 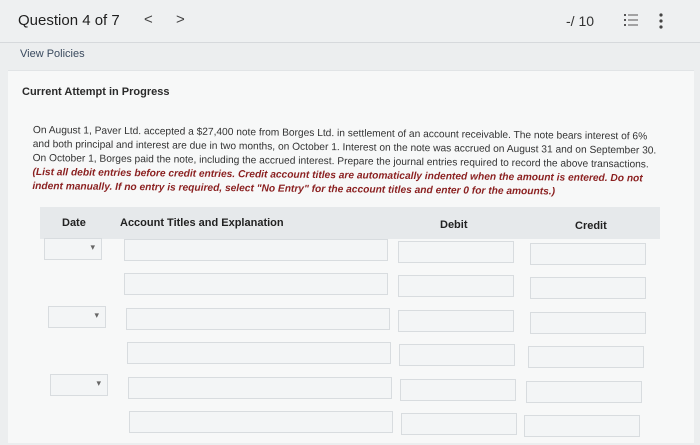 I want to click on credit-column-header: Credit, so click(x=591, y=226).